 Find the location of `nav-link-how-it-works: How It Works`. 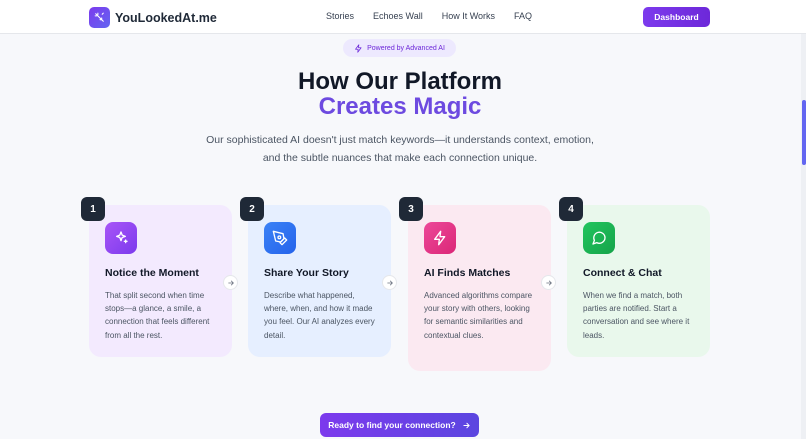

nav-link-how-it-works: How It Works is located at coordinates (468, 16).